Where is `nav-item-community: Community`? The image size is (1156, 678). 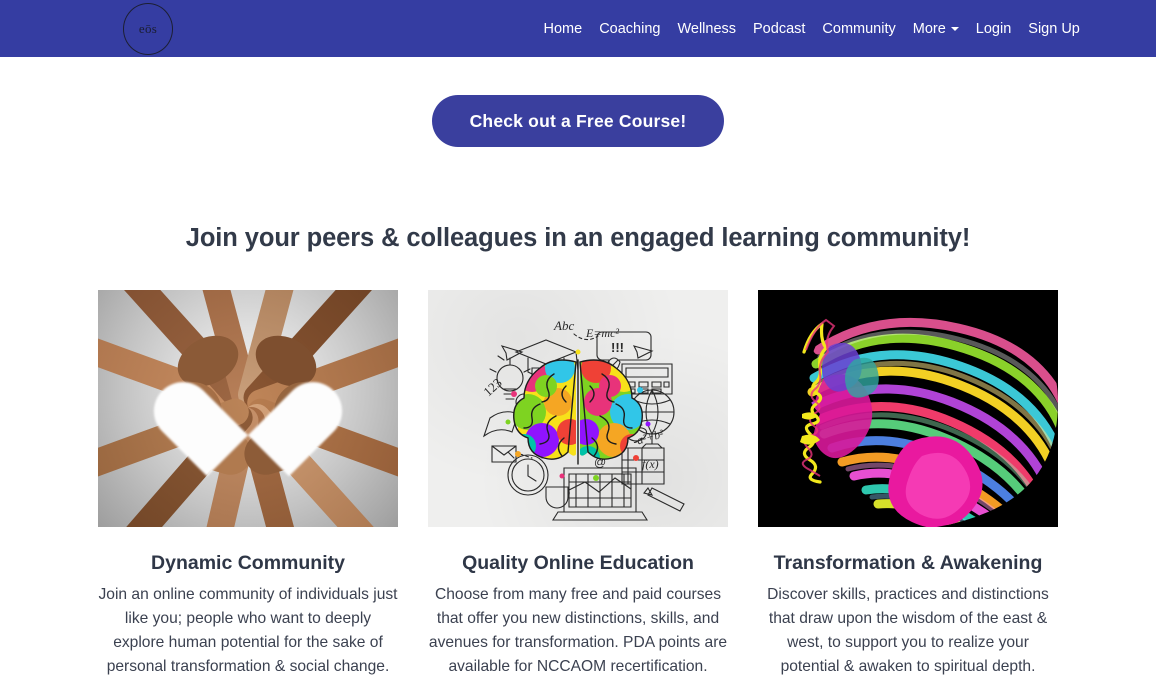
nav-item-community: Community is located at coordinates (859, 29).